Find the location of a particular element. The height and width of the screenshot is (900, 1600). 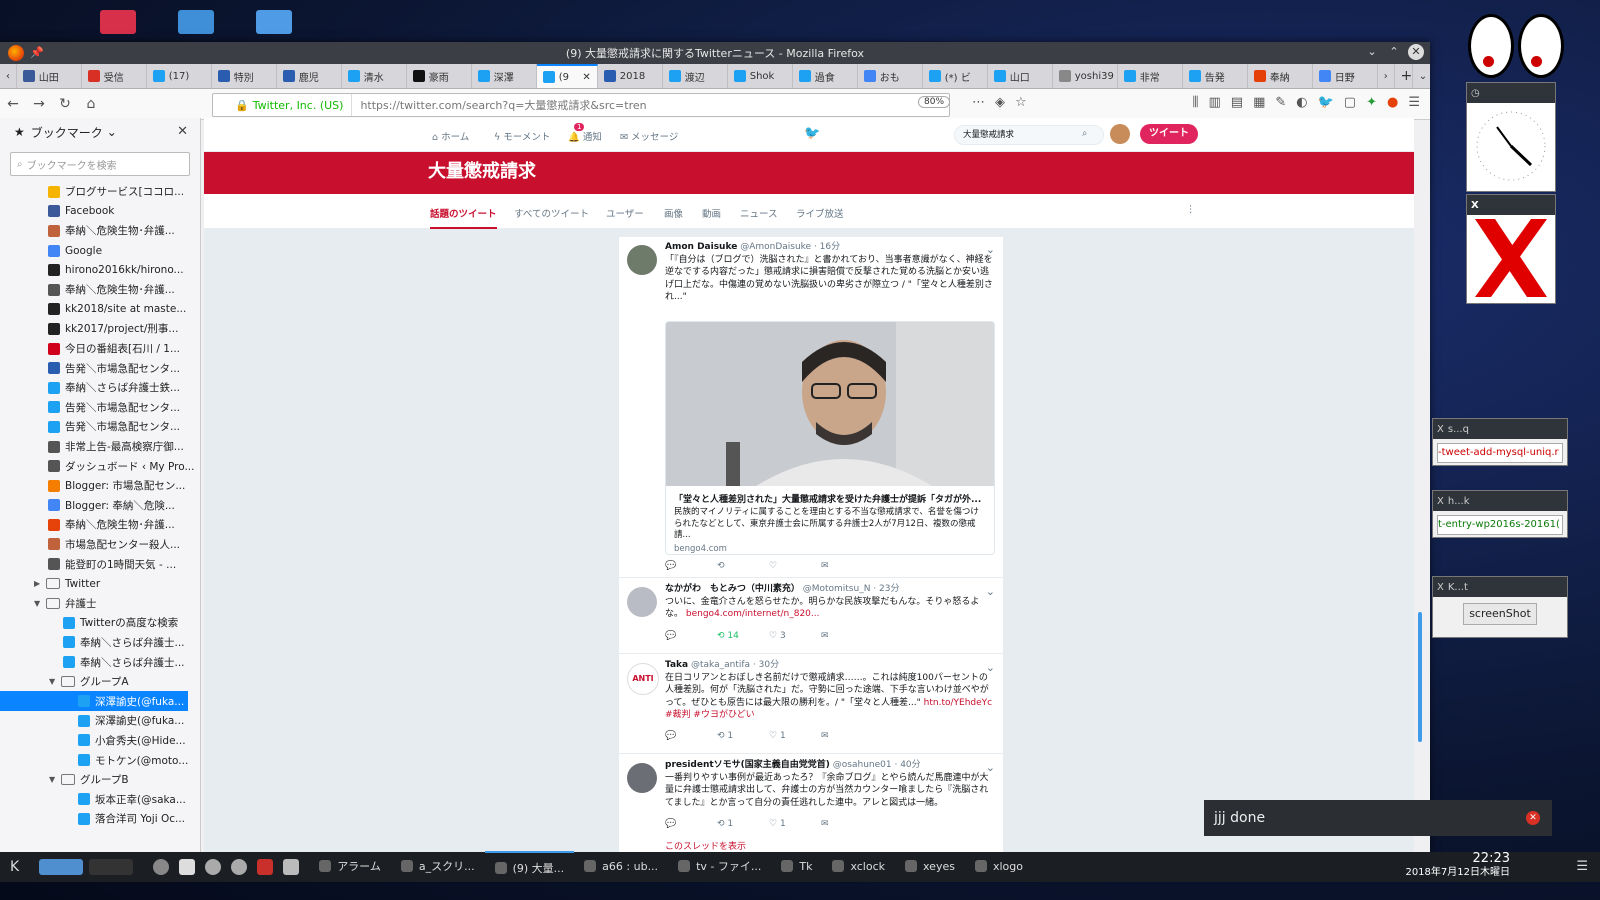

library-icon: ⫼ is located at coordinates (1195, 102).